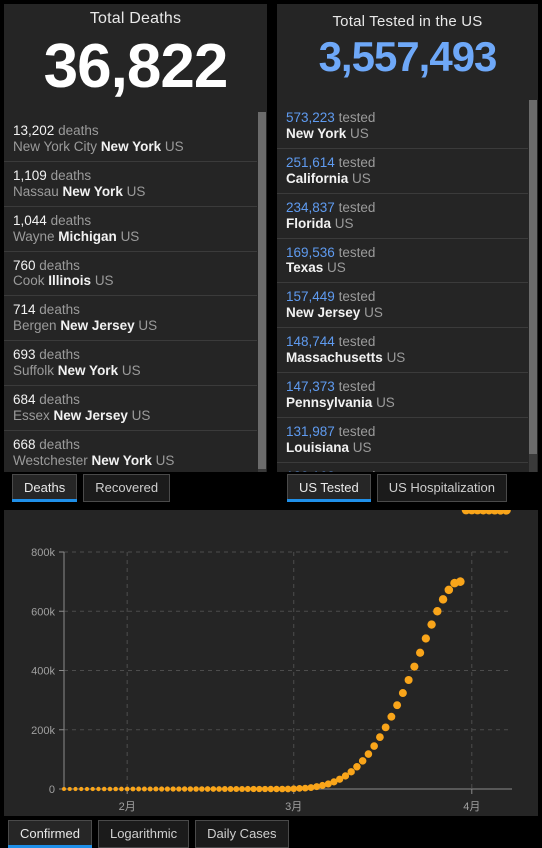 The width and height of the screenshot is (542, 848). What do you see at coordinates (50, 460) in the screenshot?
I see `list-item-place: Westchester` at bounding box center [50, 460].